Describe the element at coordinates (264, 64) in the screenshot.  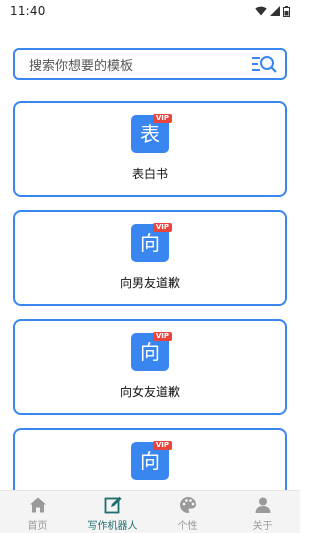
I see `search-icon` at that location.